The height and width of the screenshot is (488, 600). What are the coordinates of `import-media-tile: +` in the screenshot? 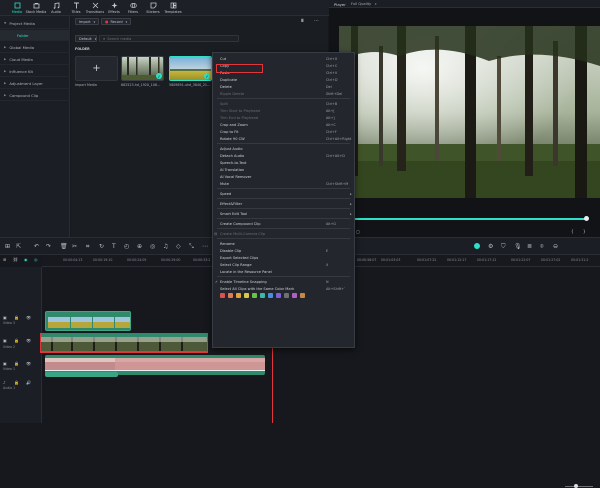 It's located at (96, 68).